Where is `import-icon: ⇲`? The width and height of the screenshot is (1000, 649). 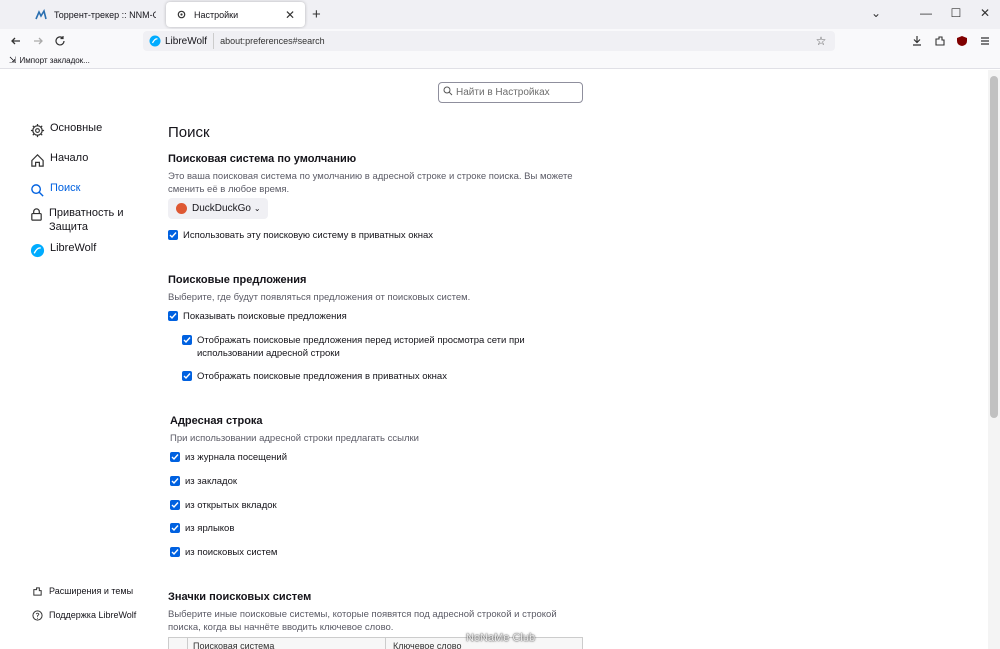 import-icon: ⇲ is located at coordinates (13, 60).